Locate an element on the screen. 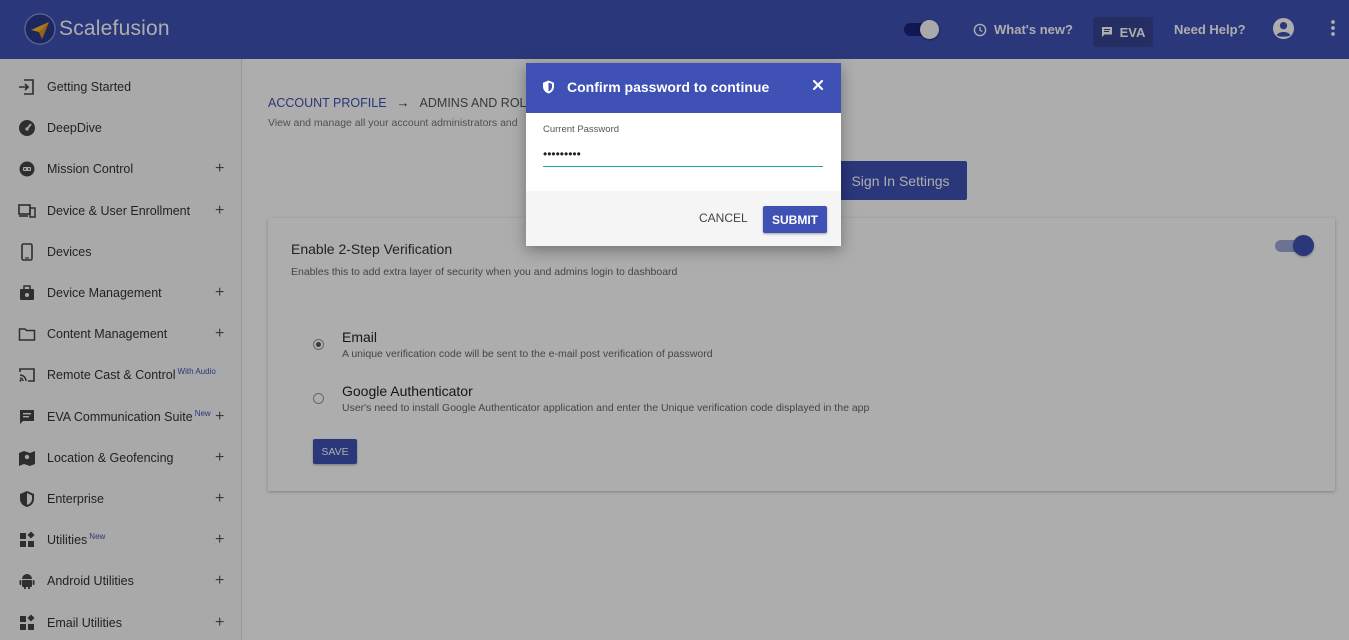 This screenshot has width=1349, height=640. dialog-body: Current Password is located at coordinates (683, 152).